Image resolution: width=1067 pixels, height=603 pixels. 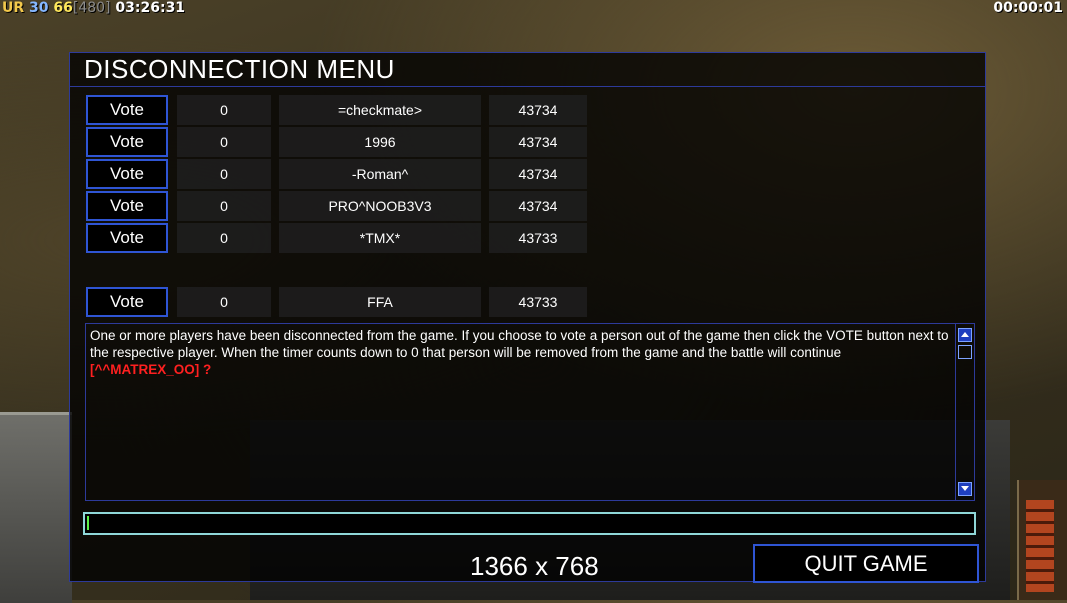 I want to click on player-name: PRO^NOOB3V3, so click(x=380, y=206).